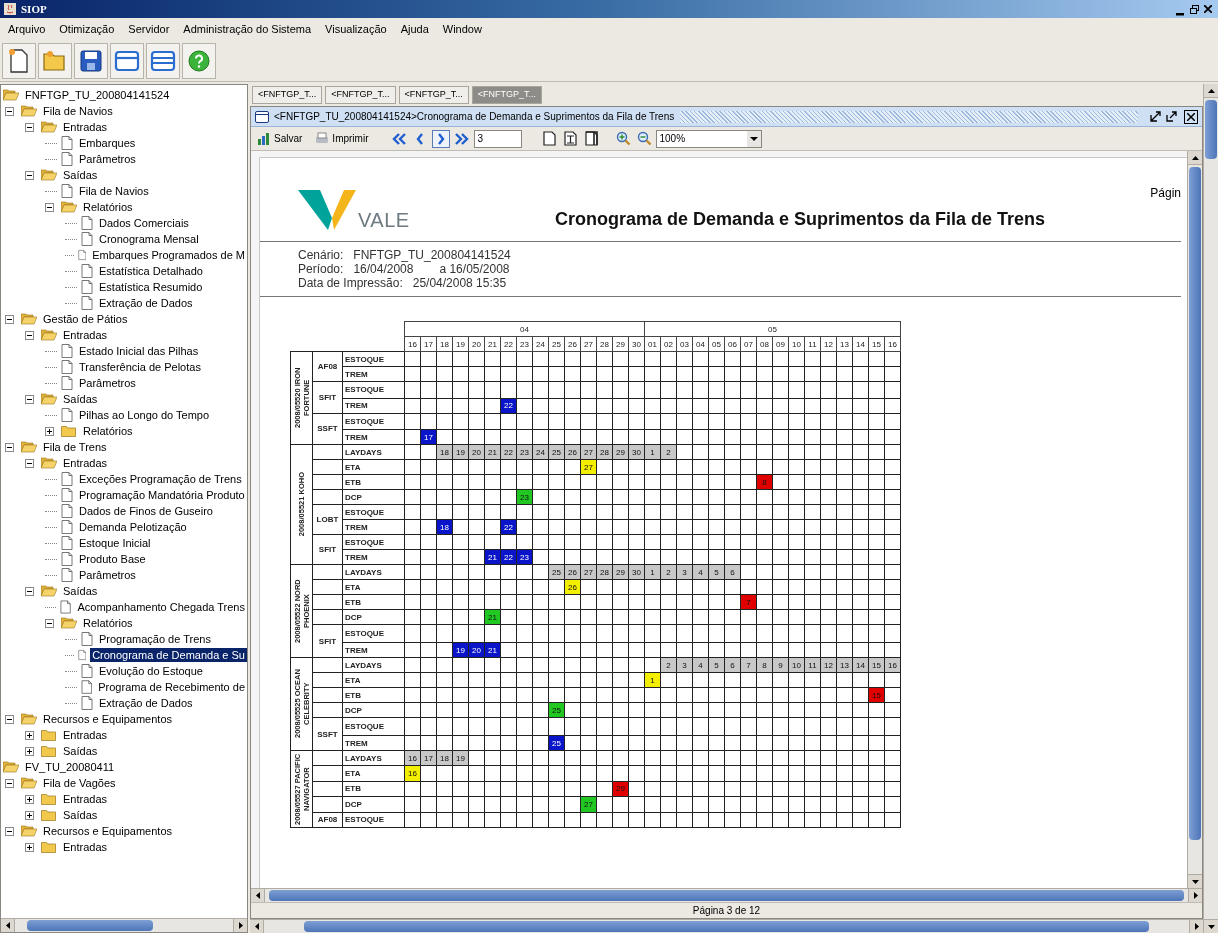  Describe the element at coordinates (462, 29) in the screenshot. I see `menu-item: Window` at that location.